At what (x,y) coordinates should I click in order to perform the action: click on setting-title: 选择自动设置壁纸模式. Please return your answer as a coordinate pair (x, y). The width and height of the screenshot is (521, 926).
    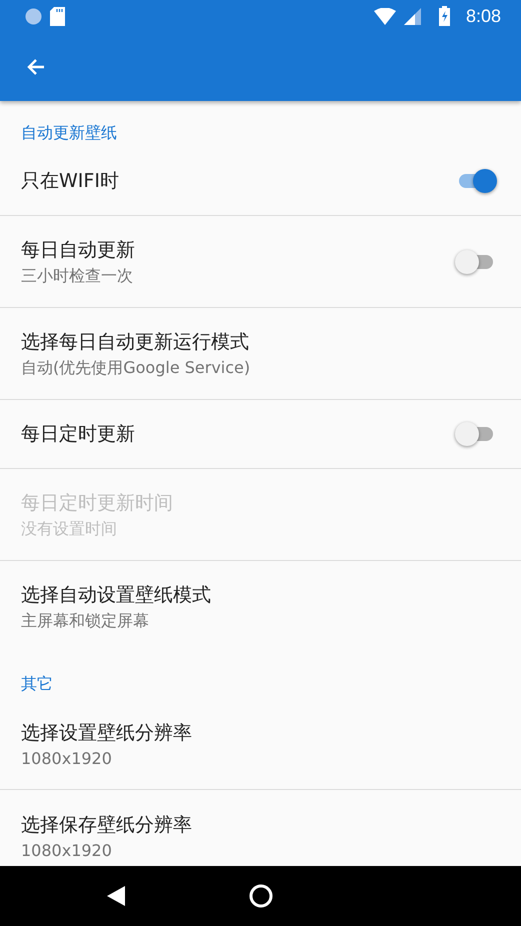
    Looking at the image, I should click on (259, 595).